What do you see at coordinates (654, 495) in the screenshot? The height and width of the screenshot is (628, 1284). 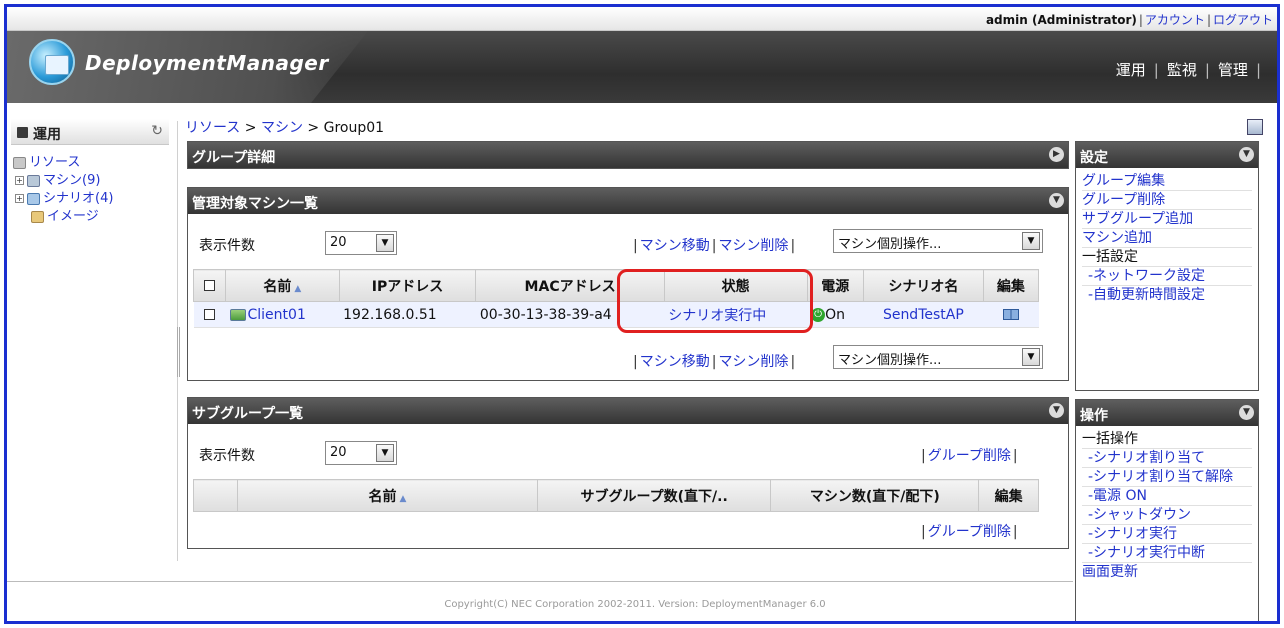 I see `sub-col-subgroups: サブグループ数(直下/..` at bounding box center [654, 495].